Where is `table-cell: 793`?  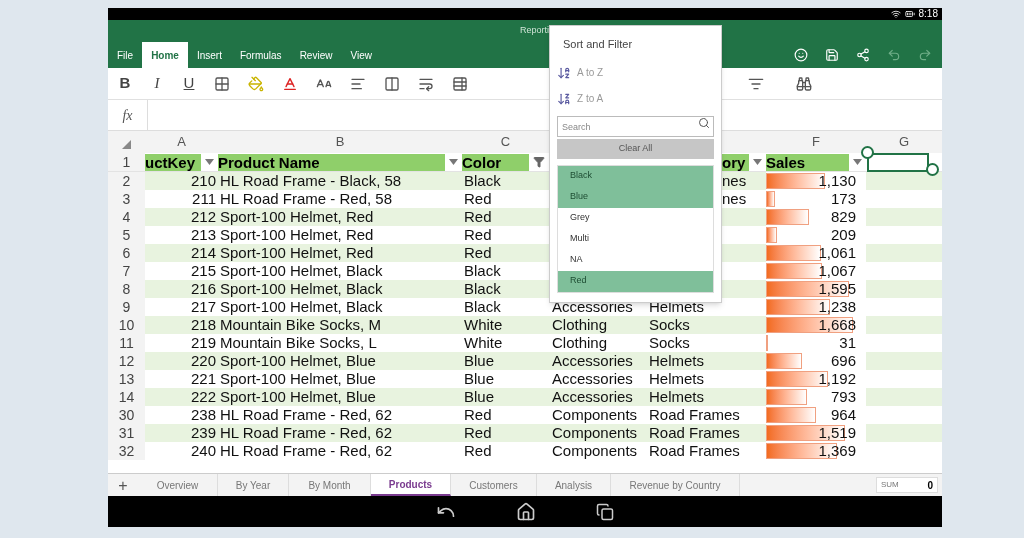 table-cell: 793 is located at coordinates (843, 397).